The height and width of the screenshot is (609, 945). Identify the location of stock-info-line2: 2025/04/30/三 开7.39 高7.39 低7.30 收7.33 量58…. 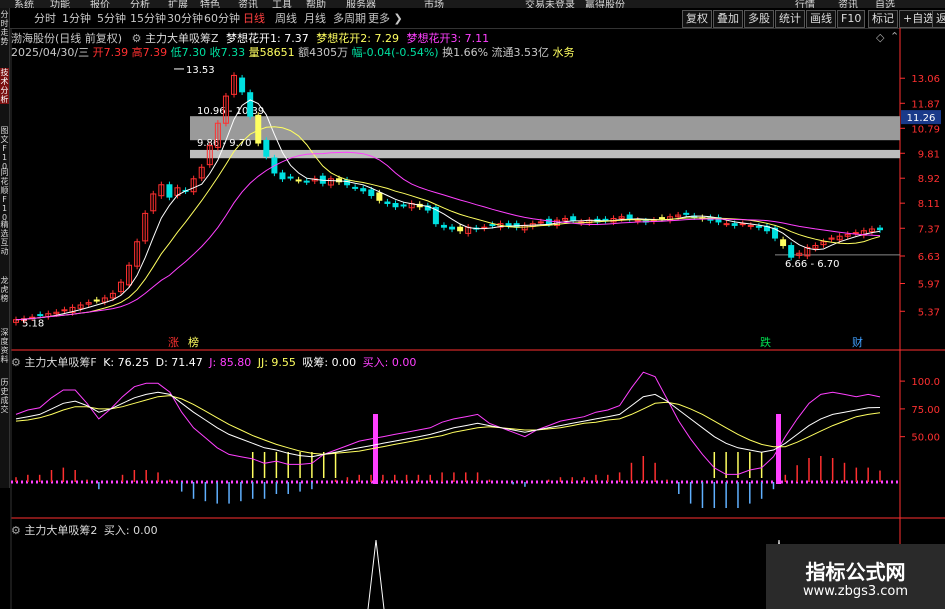
(293, 52).